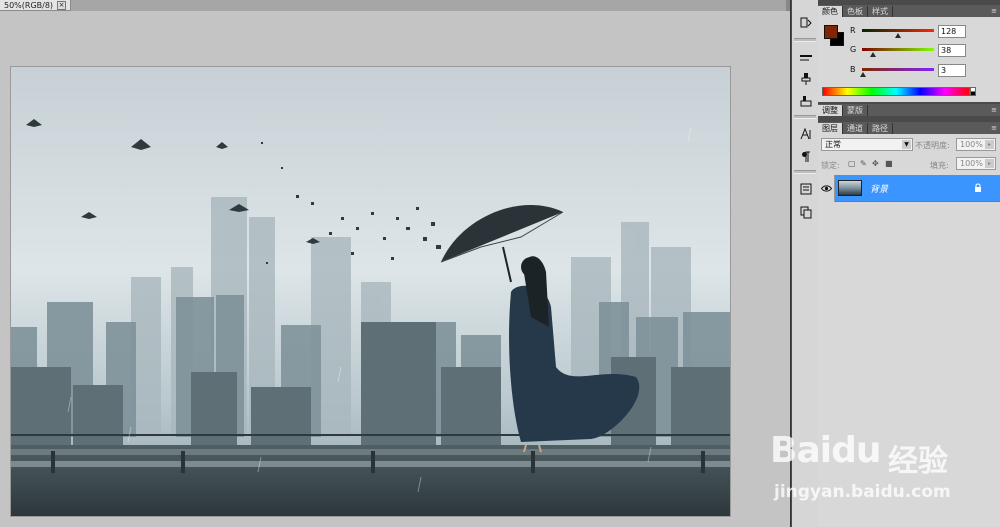 The height and width of the screenshot is (527, 1000). What do you see at coordinates (971, 144) in the screenshot?
I see `opacity-value: 100%` at bounding box center [971, 144].